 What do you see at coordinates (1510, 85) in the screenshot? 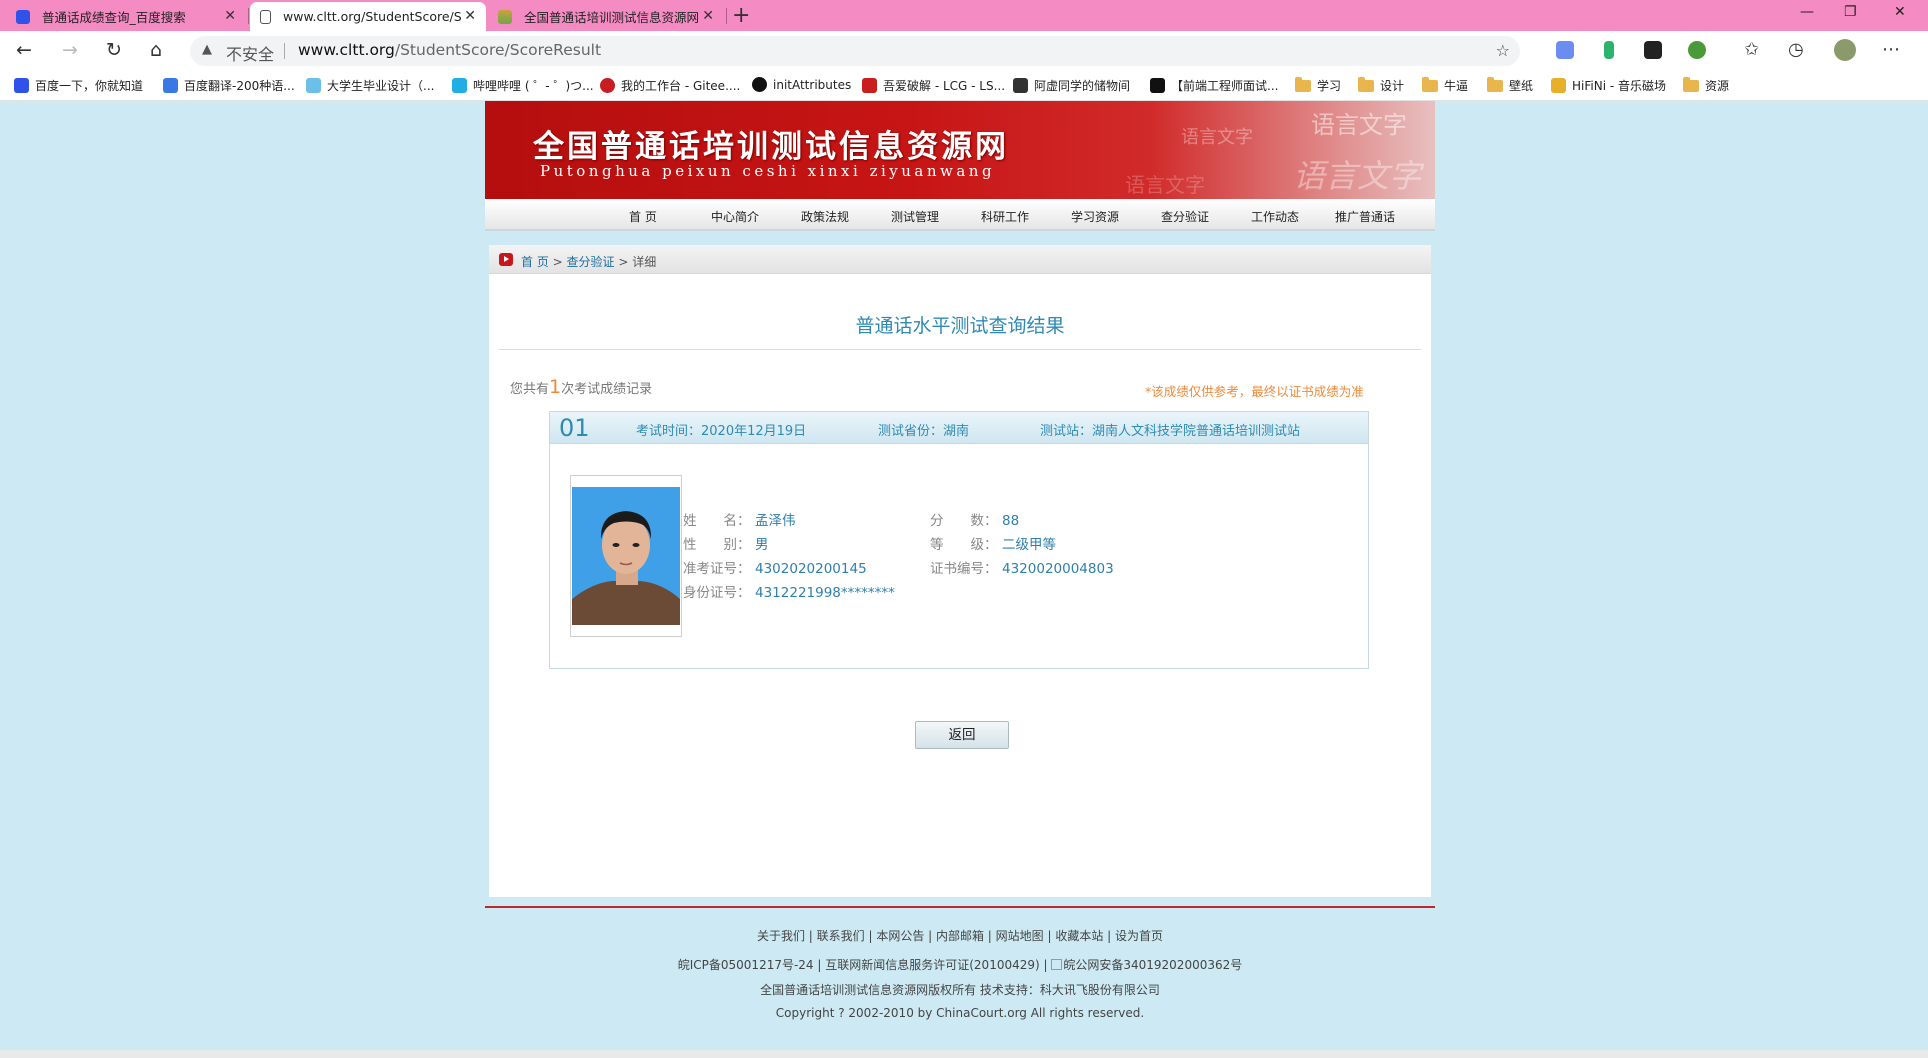
I see `bookmark-folder: 壁纸` at bounding box center [1510, 85].